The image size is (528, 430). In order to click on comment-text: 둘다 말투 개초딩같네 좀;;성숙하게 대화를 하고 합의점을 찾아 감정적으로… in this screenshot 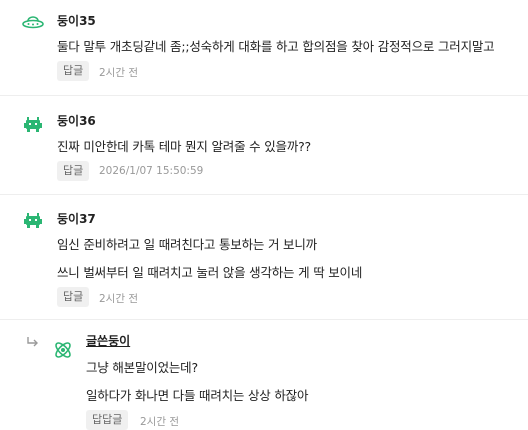, I will do `click(276, 46)`.